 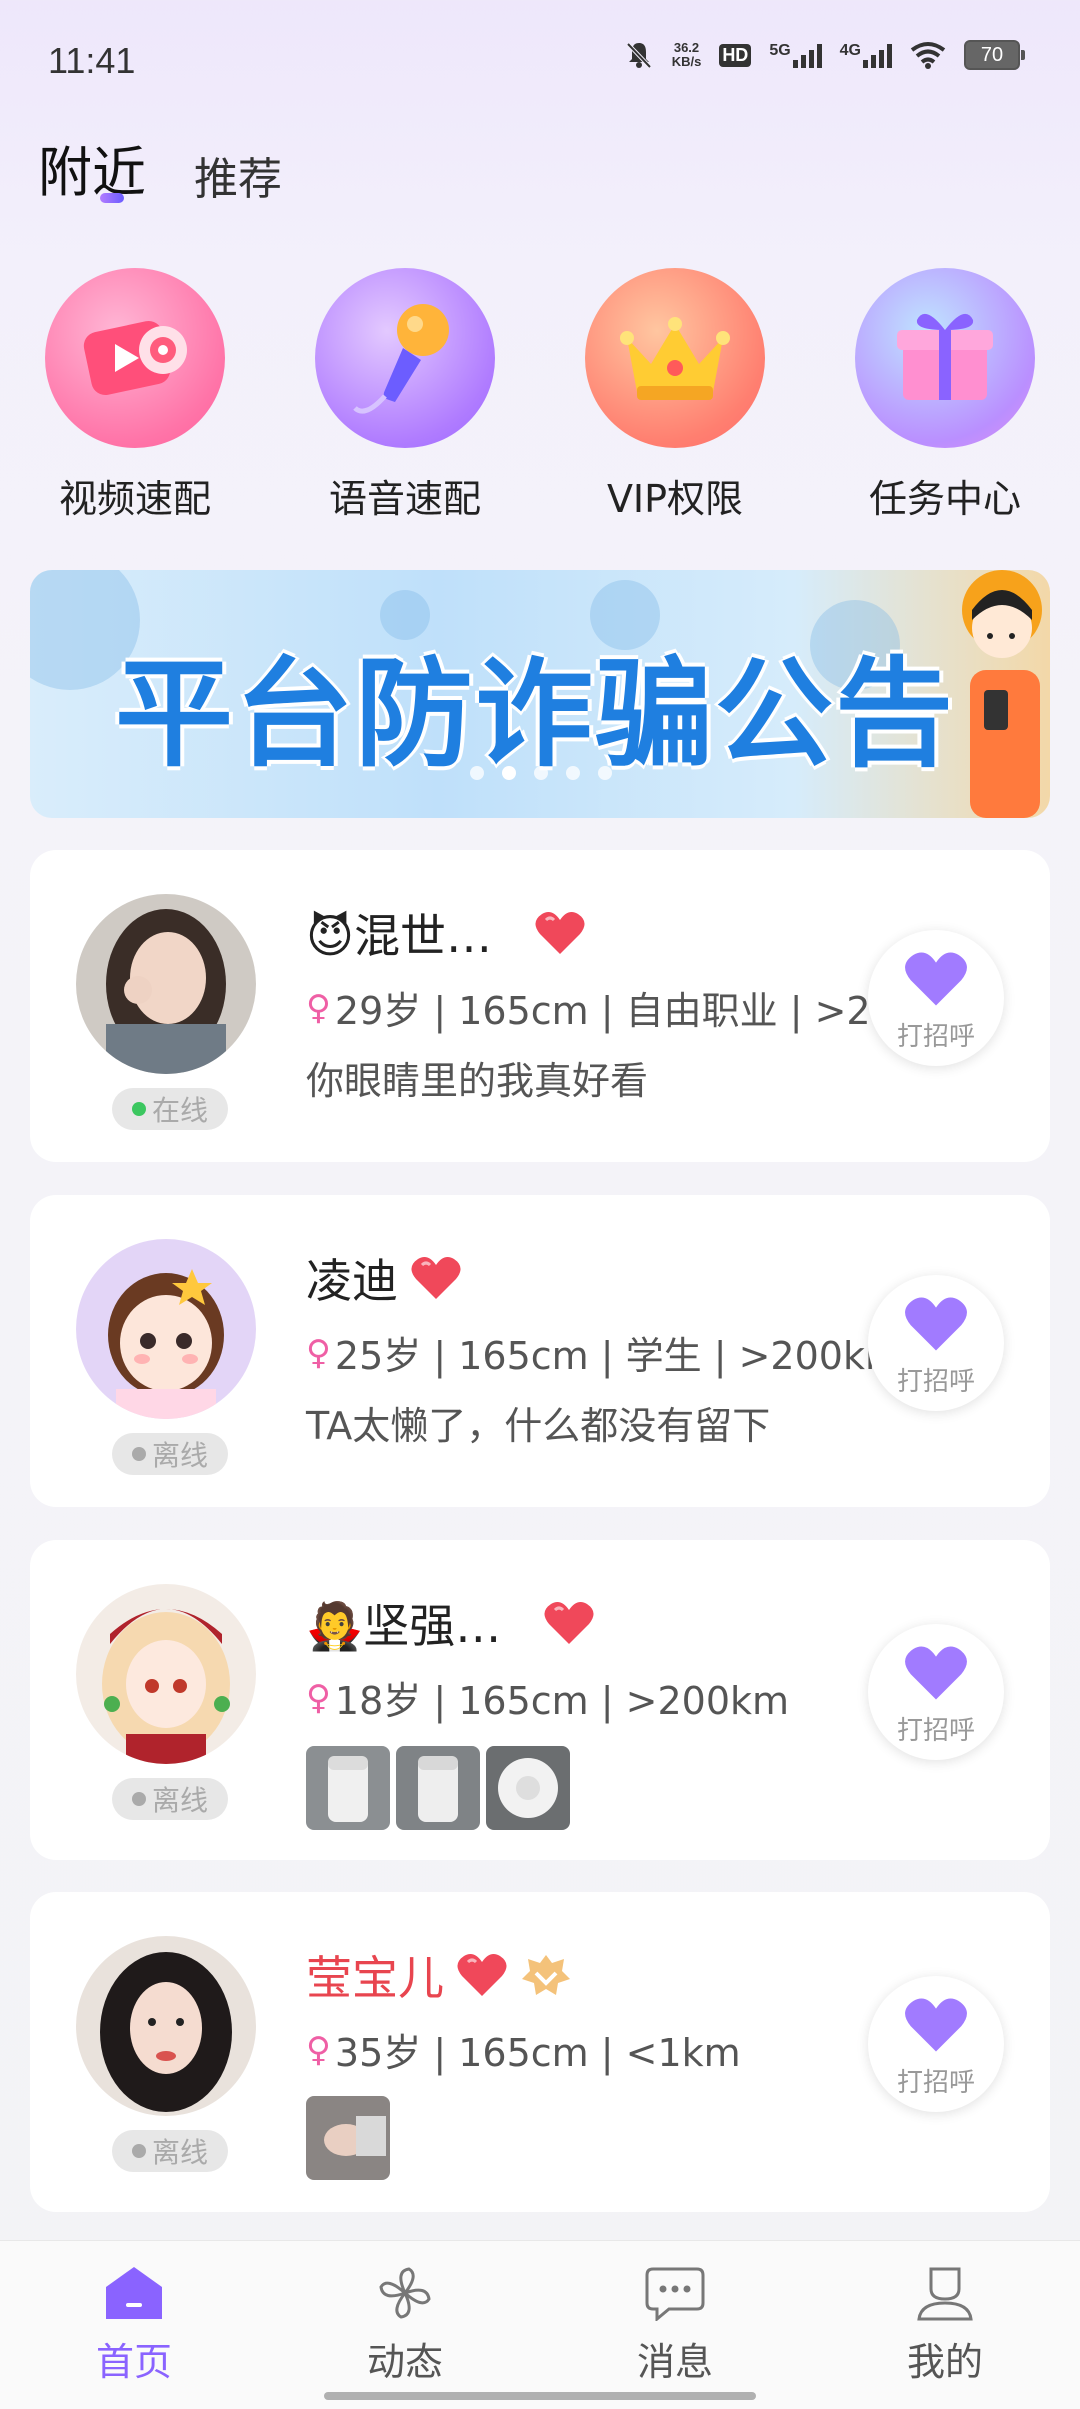 I want to click on voice-match-button: 语音速配, so click(x=405, y=395).